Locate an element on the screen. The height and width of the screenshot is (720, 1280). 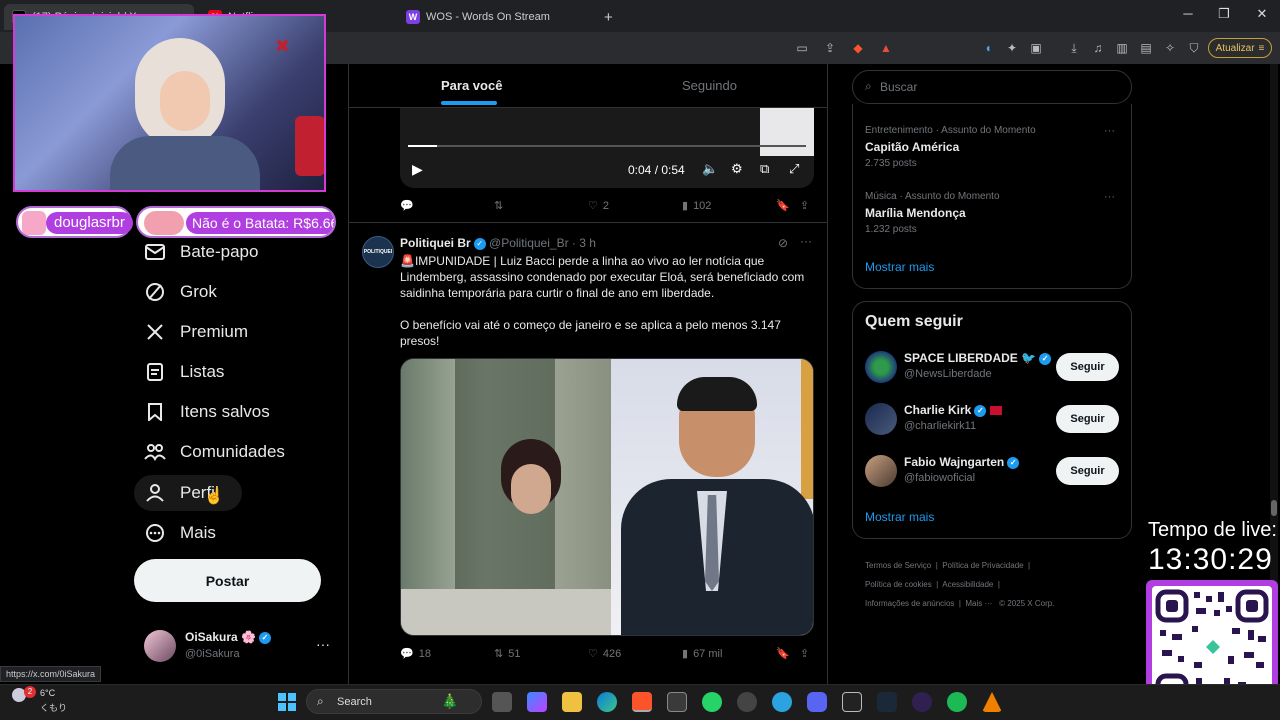
settings-app-icon is located at coordinates (747, 702).